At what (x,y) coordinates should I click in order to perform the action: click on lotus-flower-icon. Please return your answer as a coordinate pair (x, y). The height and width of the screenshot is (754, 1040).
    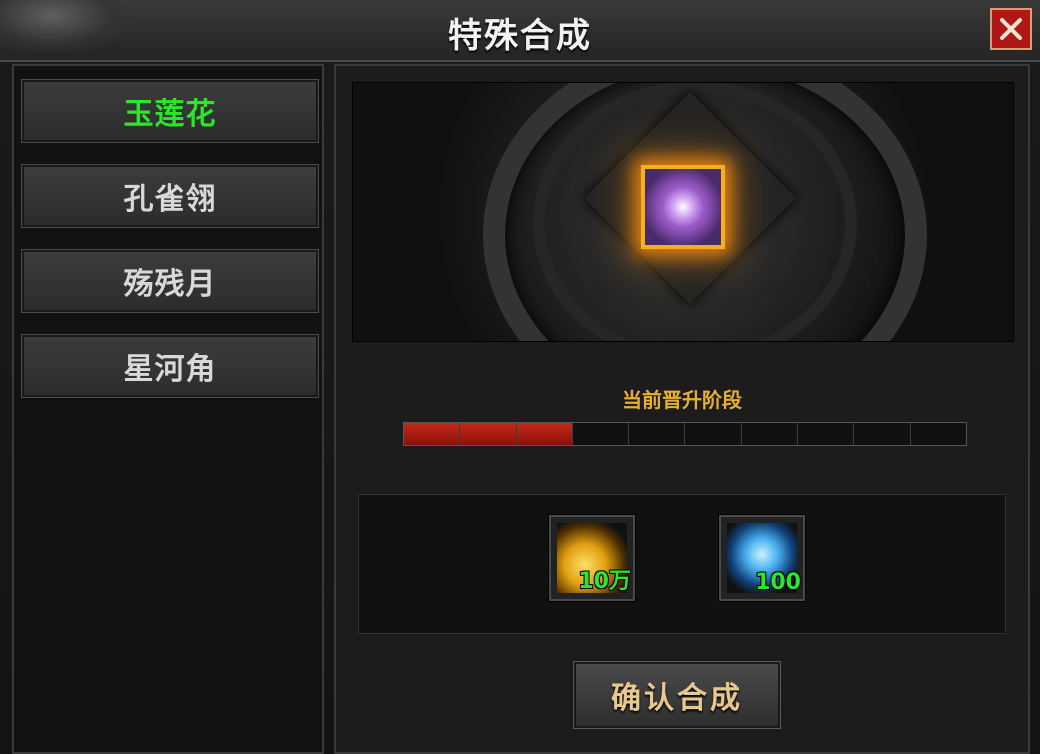
    Looking at the image, I should click on (683, 207).